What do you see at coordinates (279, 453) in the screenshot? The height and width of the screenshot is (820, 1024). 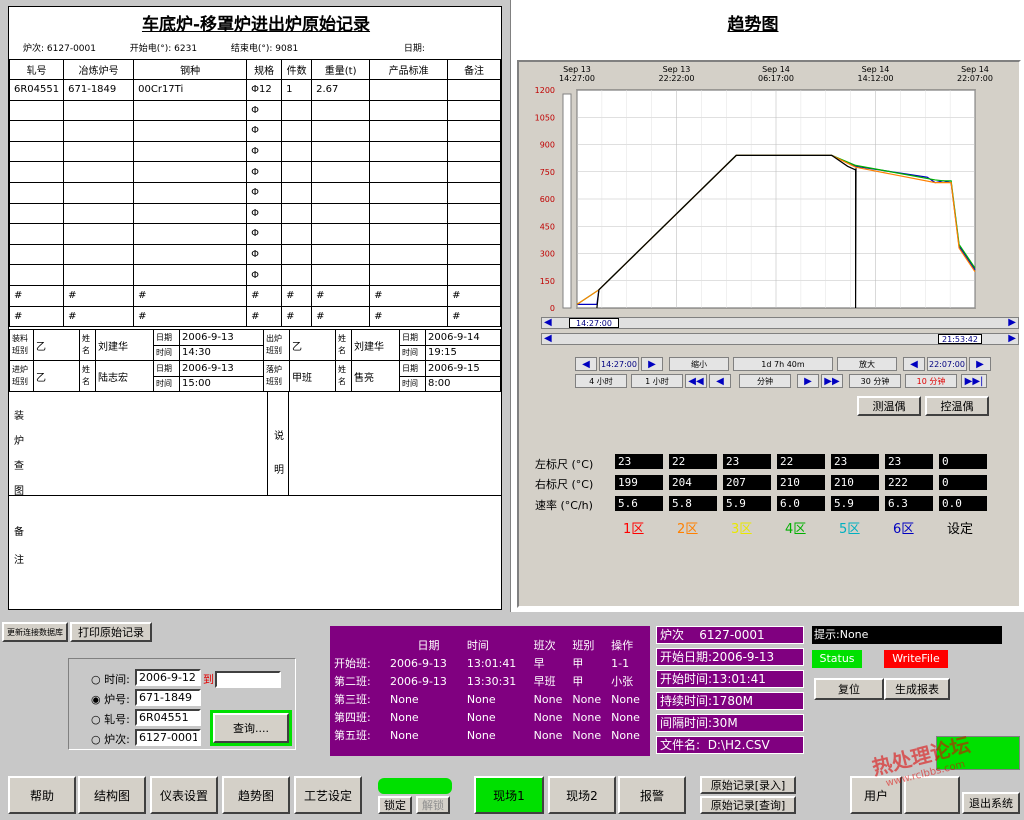 I see `desc-label: 说明` at bounding box center [279, 453].